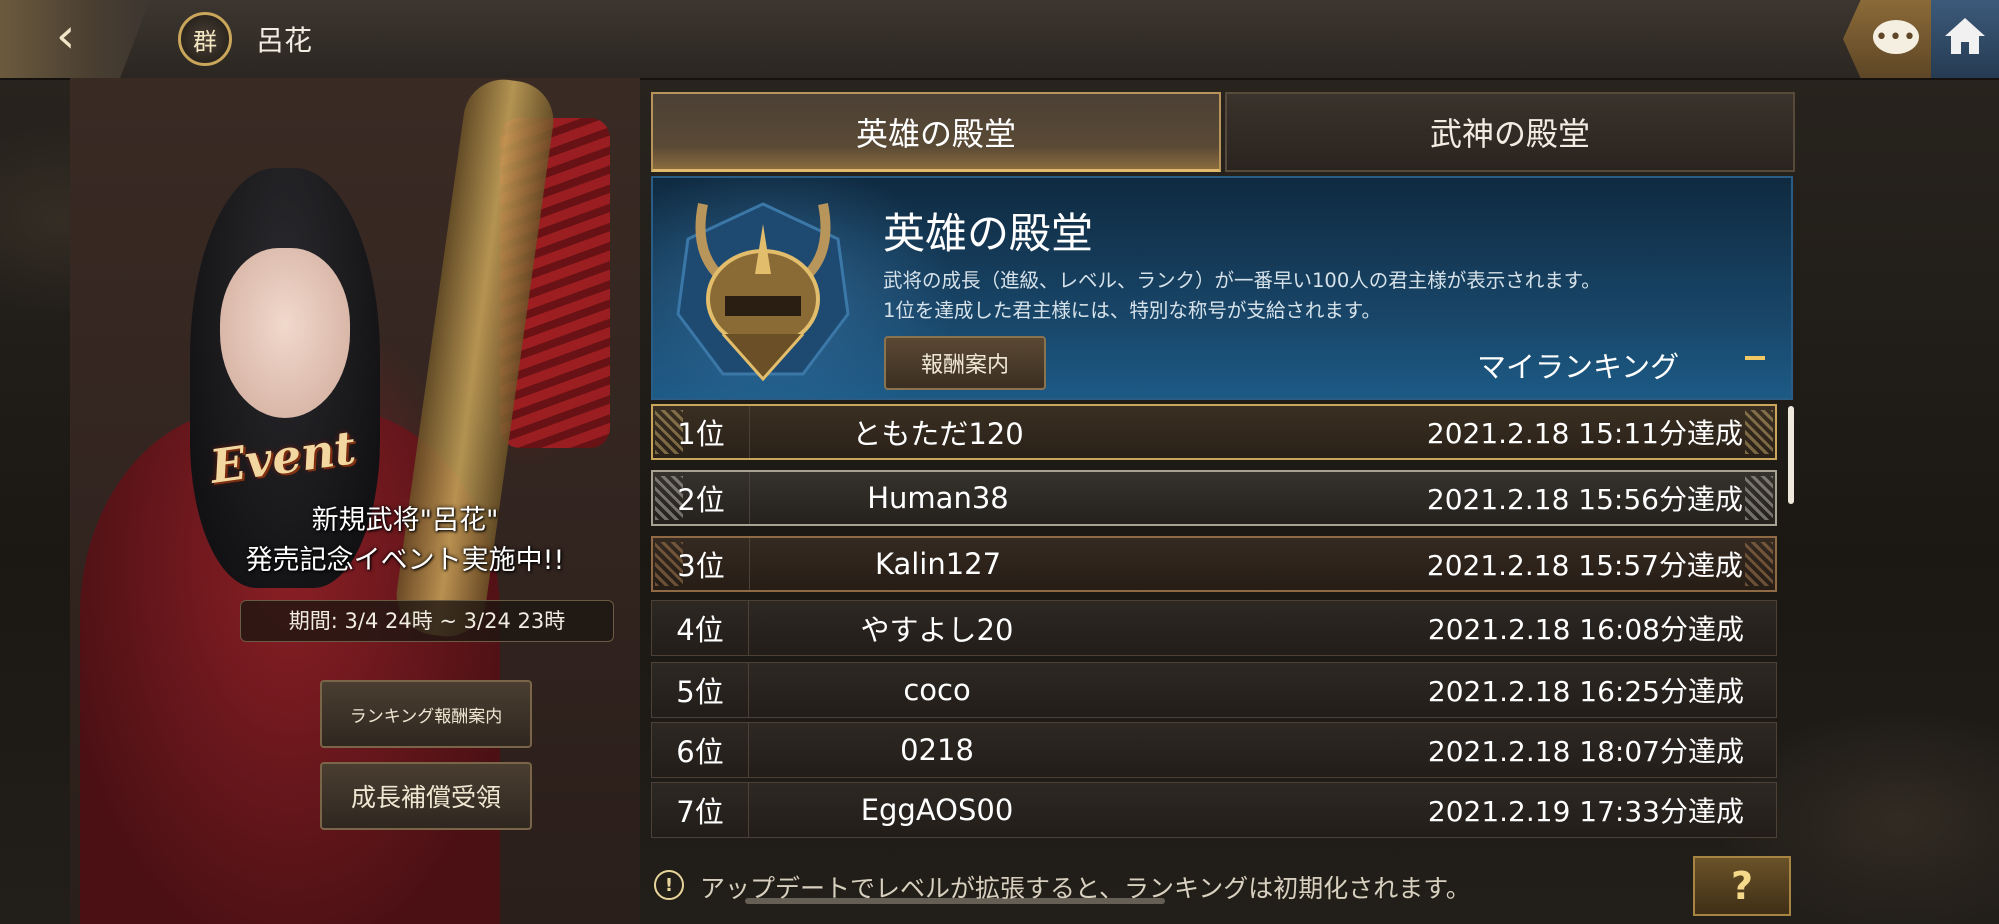 This screenshot has width=1999, height=924. Describe the element at coordinates (937, 630) in the screenshot. I see `player-name: やすよし20` at that location.